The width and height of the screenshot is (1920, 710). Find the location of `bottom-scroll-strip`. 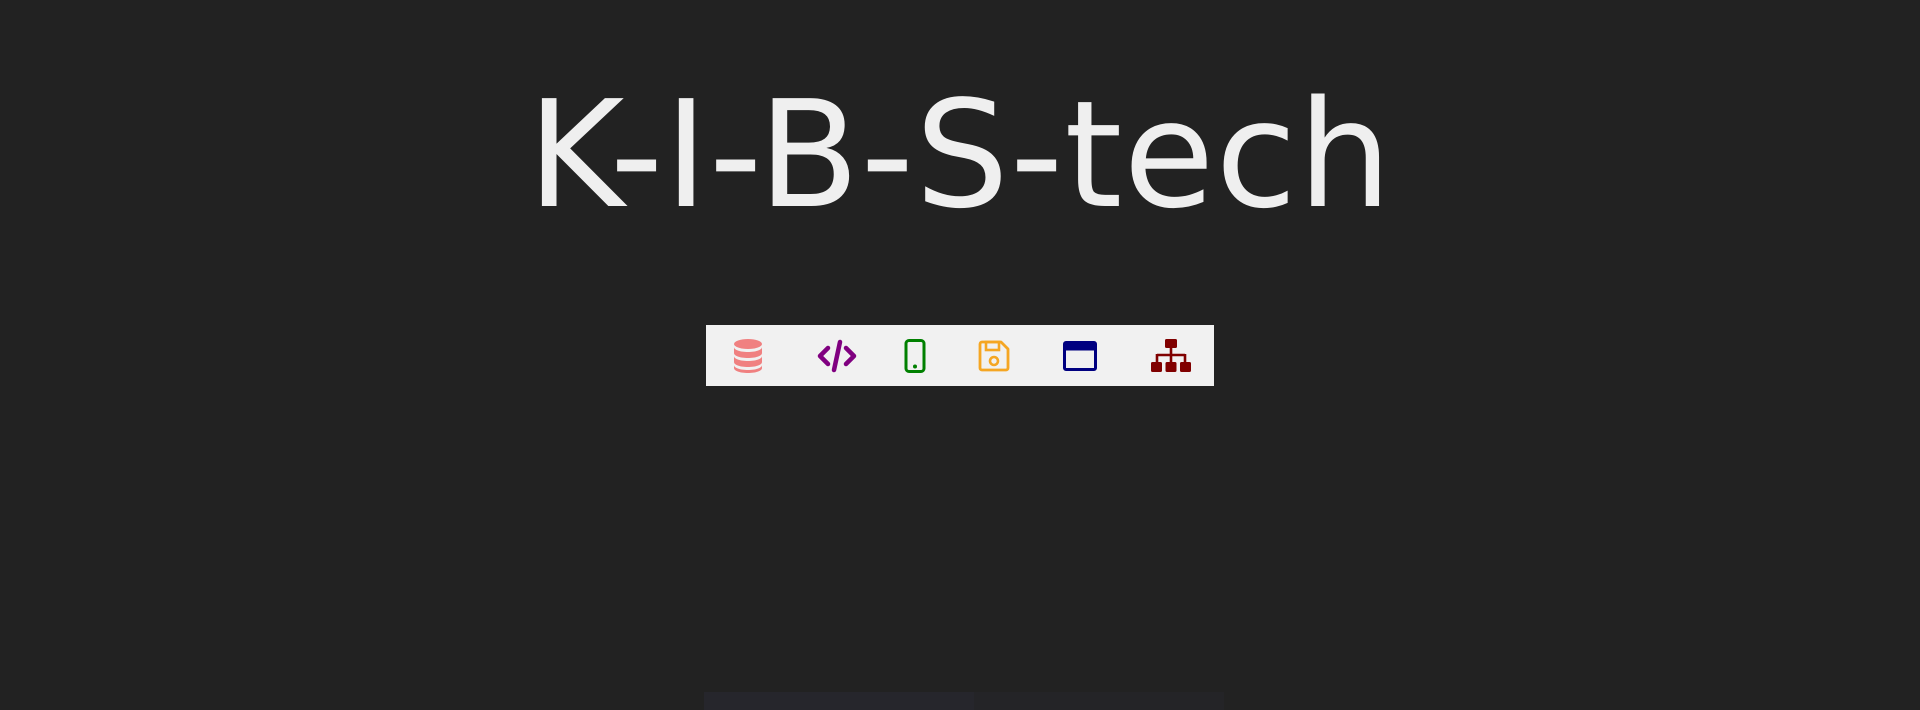

bottom-scroll-strip is located at coordinates (964, 701).